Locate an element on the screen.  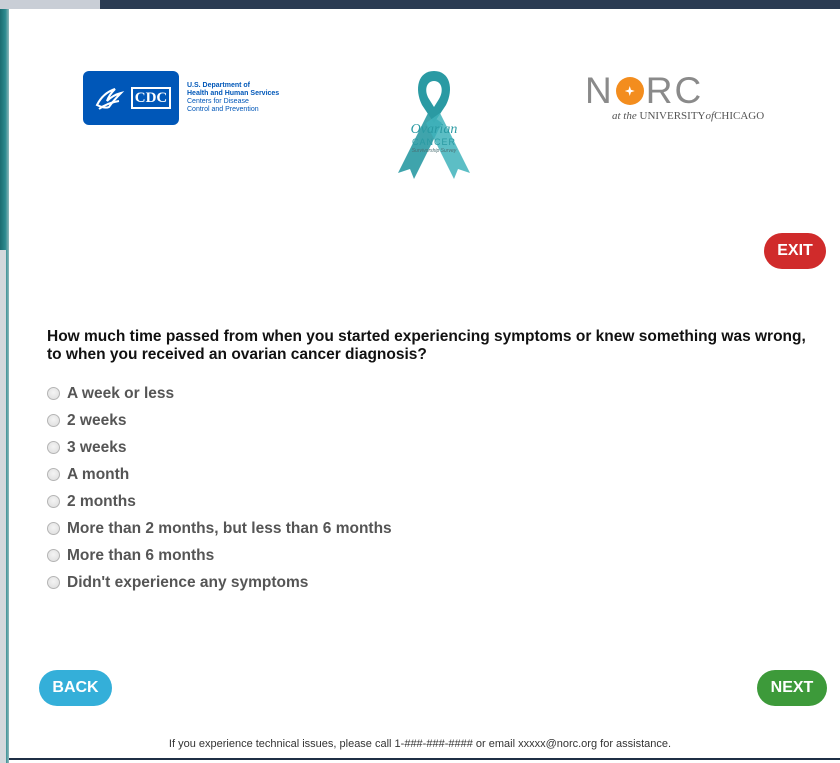
norc-logo: N RC at the UNIVERSITYofCHICAGO is located at coordinates (685, 98).